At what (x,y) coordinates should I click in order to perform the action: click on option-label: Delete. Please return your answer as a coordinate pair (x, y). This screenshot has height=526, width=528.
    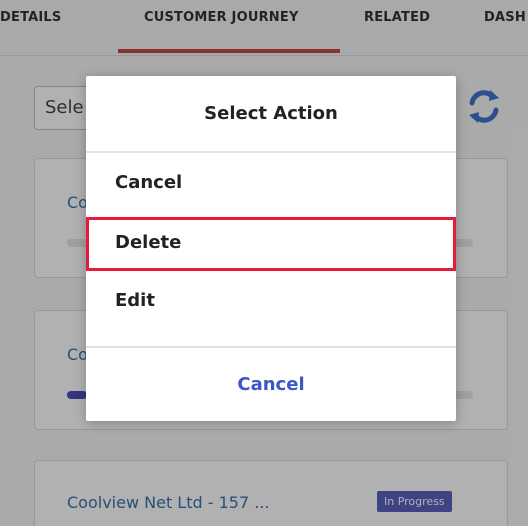
    Looking at the image, I should click on (148, 242).